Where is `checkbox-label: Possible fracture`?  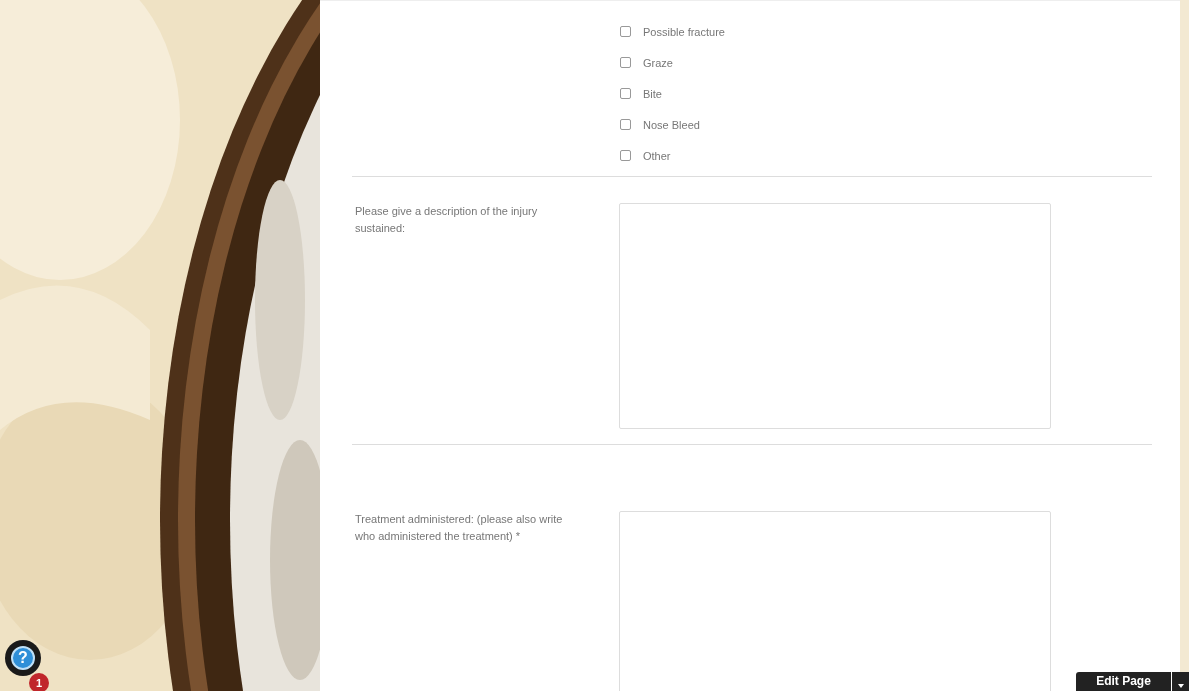 checkbox-label: Possible fracture is located at coordinates (684, 31).